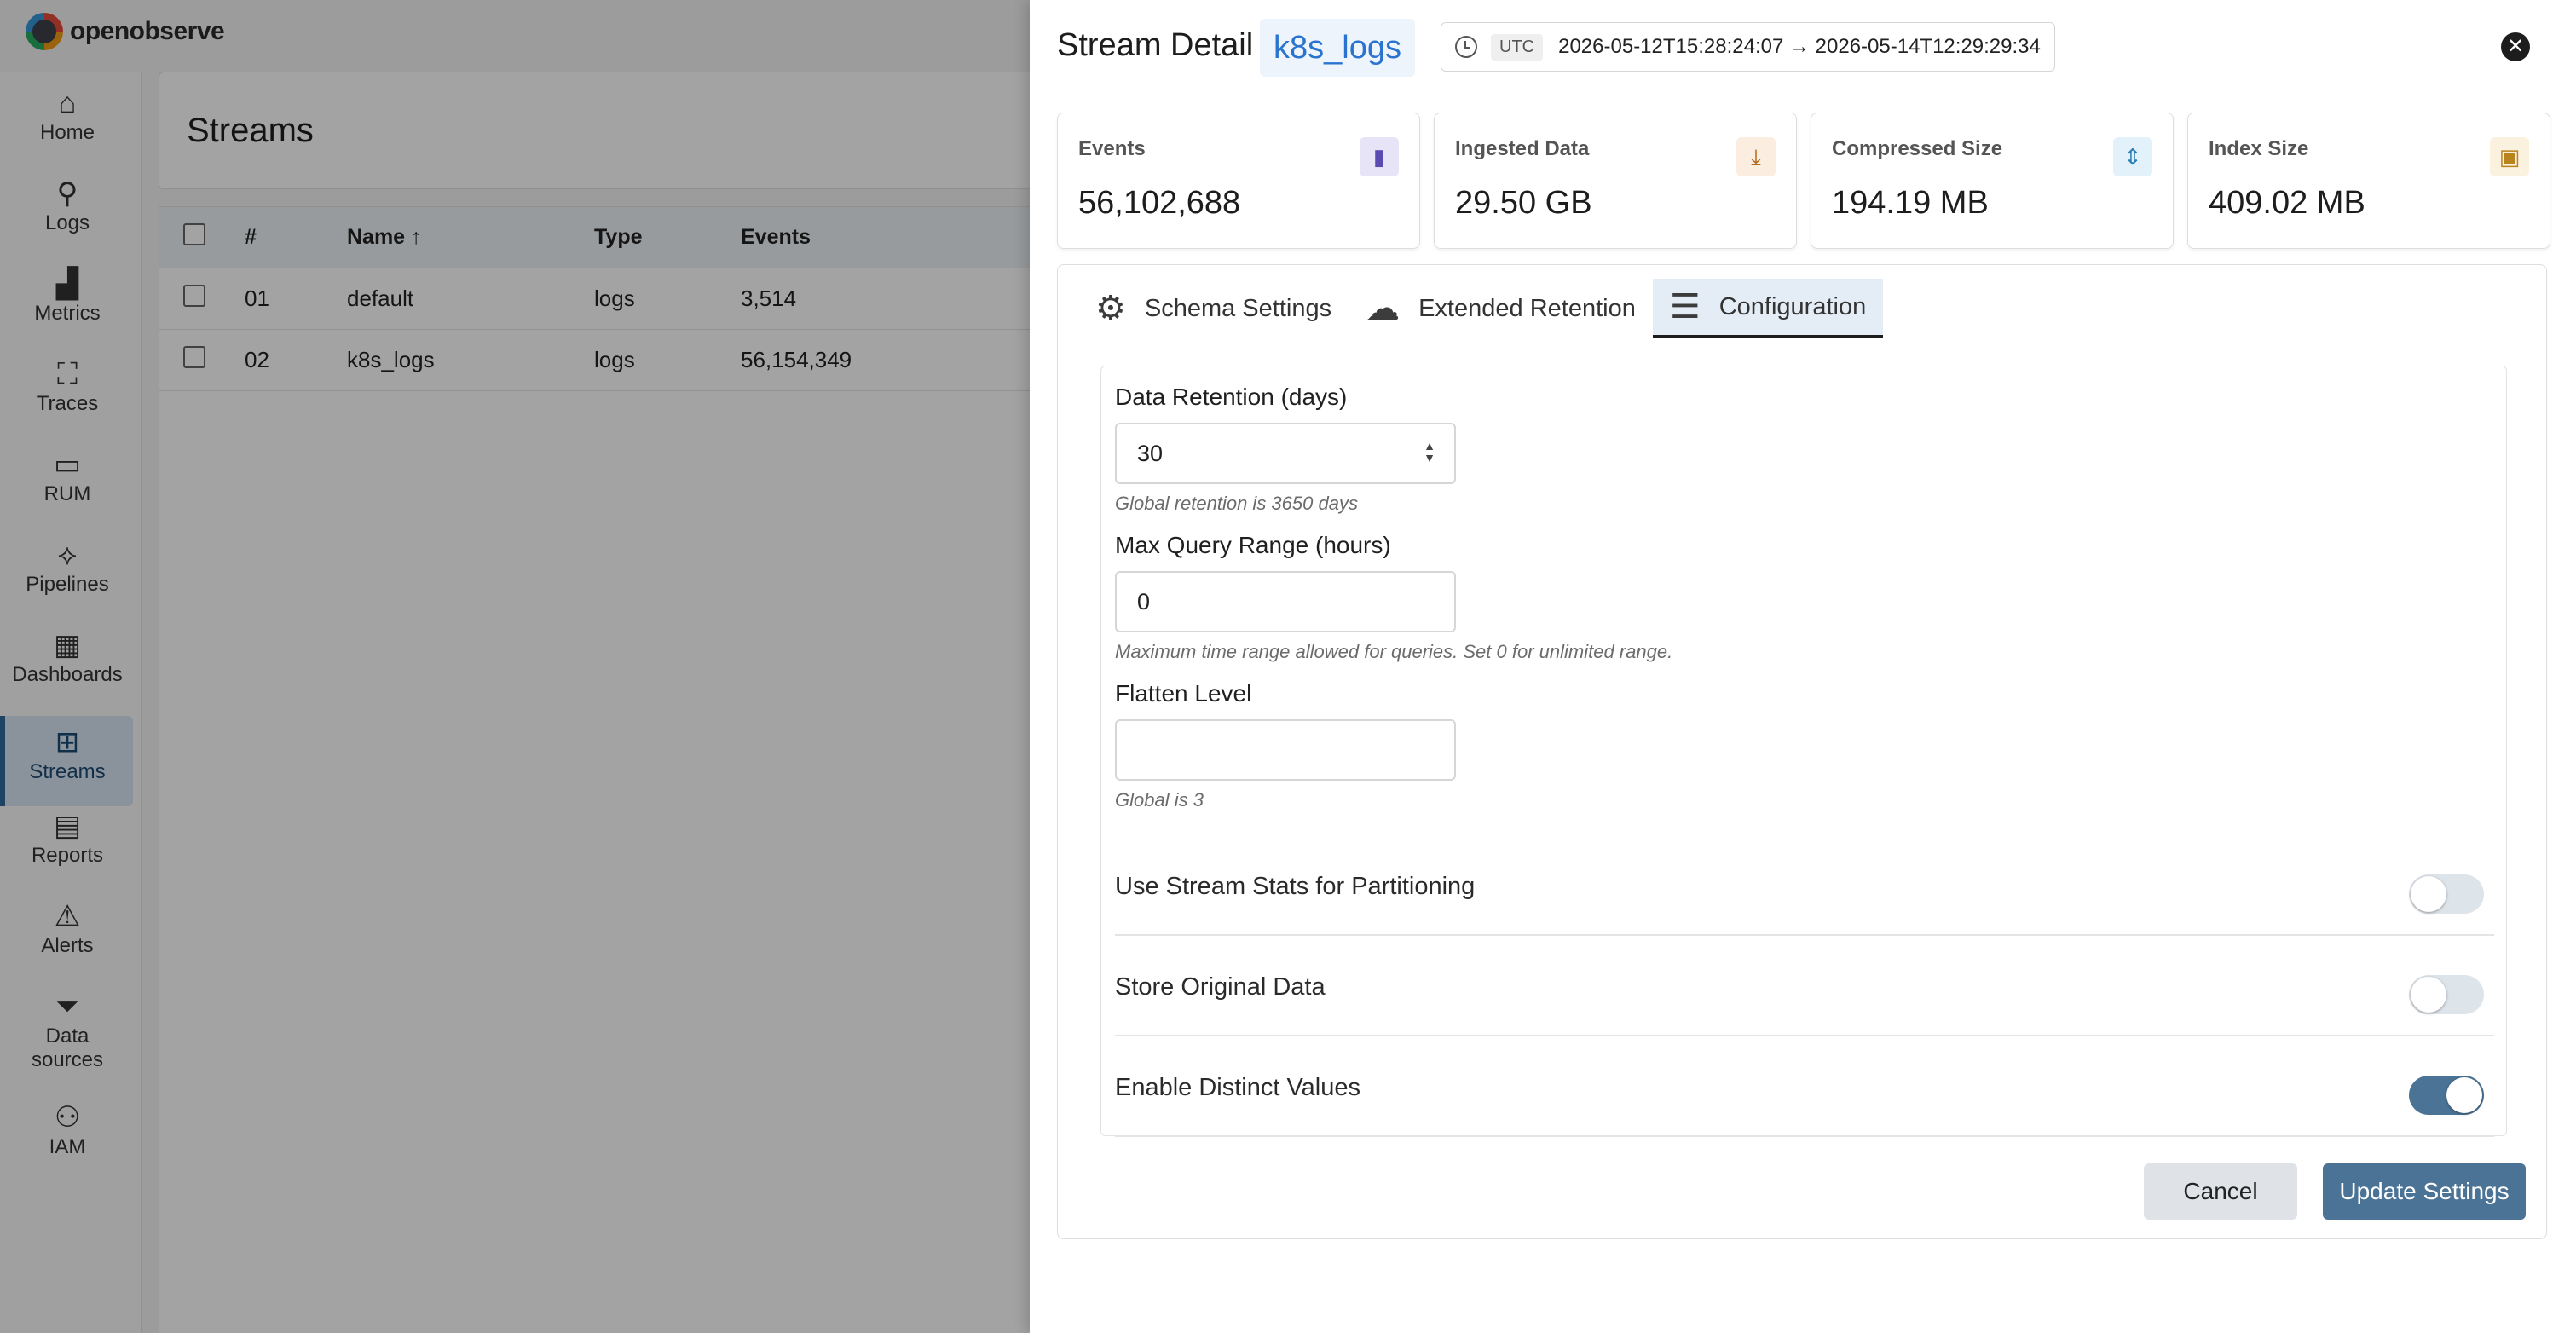  Describe the element at coordinates (1236, 503) in the screenshot. I see `data-retention-hint: Global retention is 3650 days` at that location.